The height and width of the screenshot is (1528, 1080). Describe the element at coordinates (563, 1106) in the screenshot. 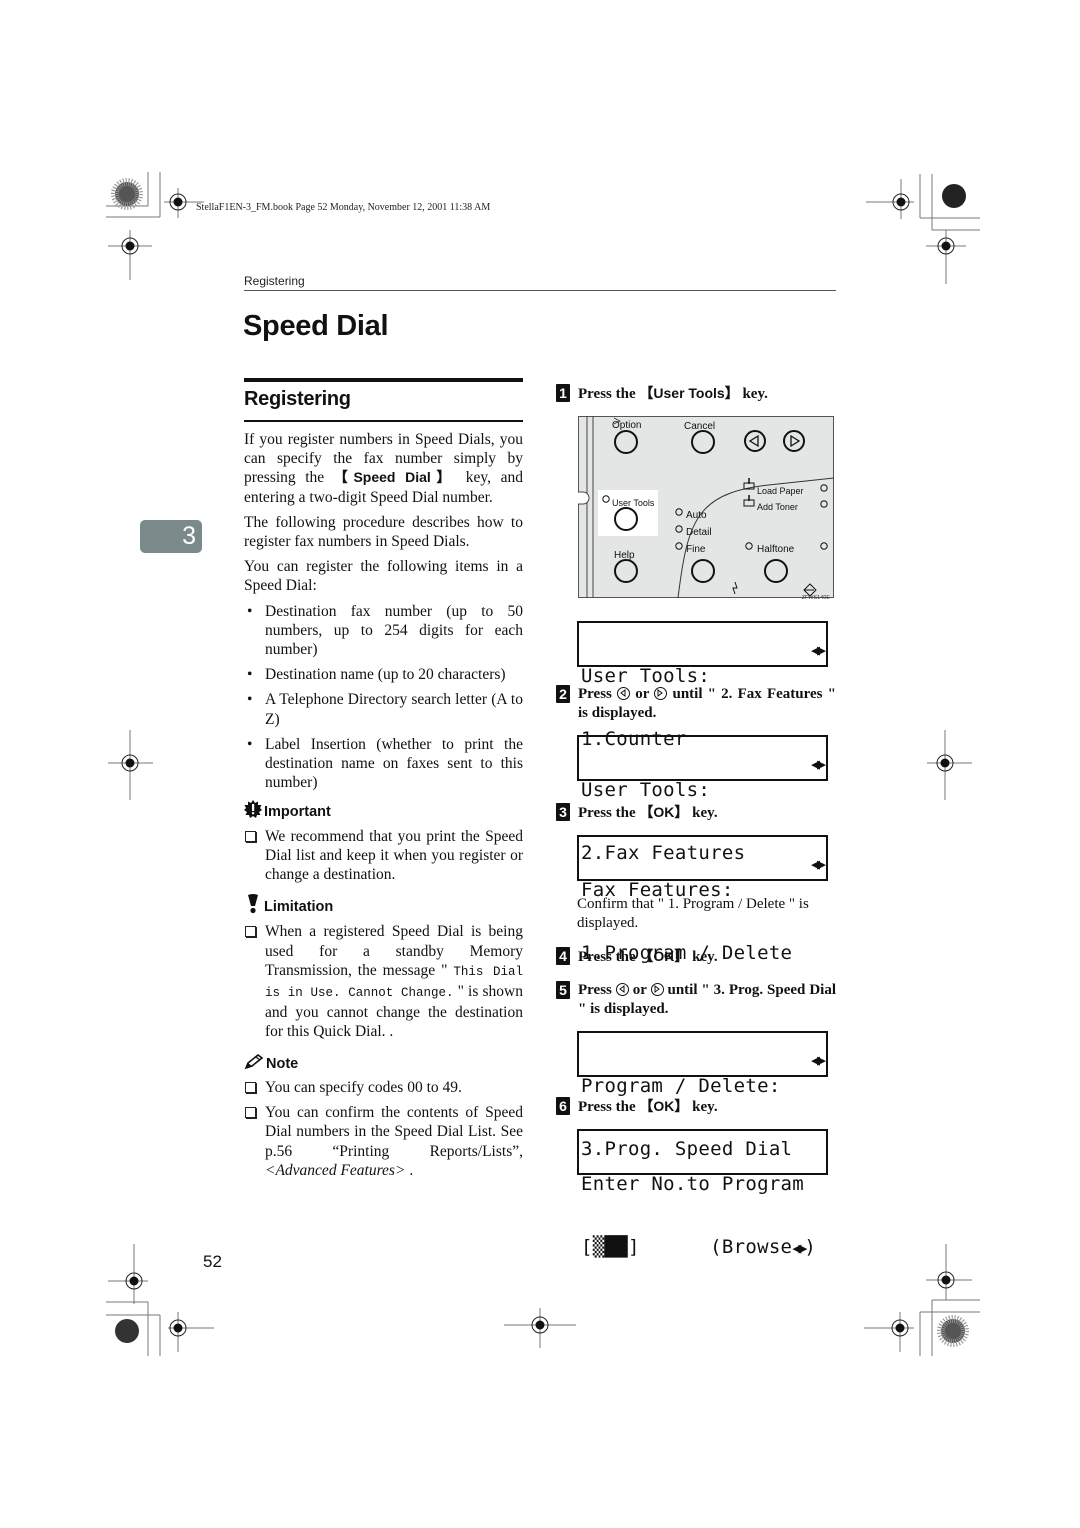

I see `step-number-badge: 6` at that location.